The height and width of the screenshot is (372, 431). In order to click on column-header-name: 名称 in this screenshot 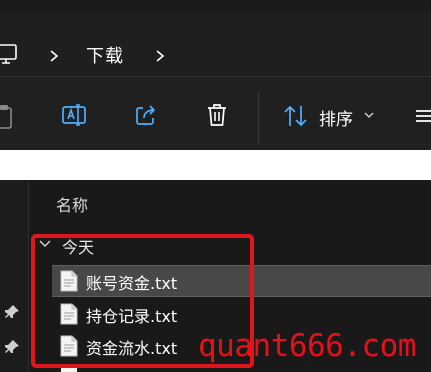, I will do `click(72, 204)`.